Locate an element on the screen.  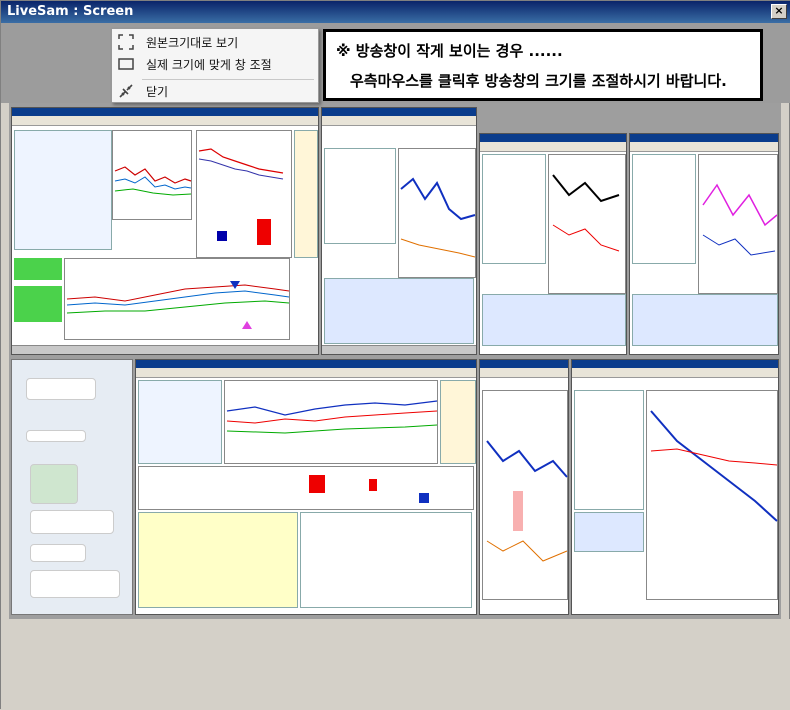
order-book is located at coordinates (360, 196).